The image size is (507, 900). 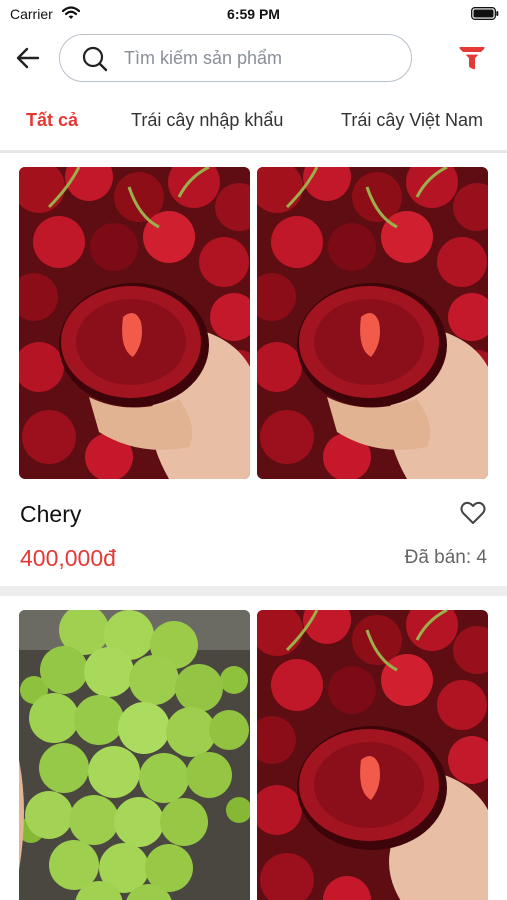 I want to click on tab-imported-fruit: Trái cây nhập khẩu, so click(x=207, y=120).